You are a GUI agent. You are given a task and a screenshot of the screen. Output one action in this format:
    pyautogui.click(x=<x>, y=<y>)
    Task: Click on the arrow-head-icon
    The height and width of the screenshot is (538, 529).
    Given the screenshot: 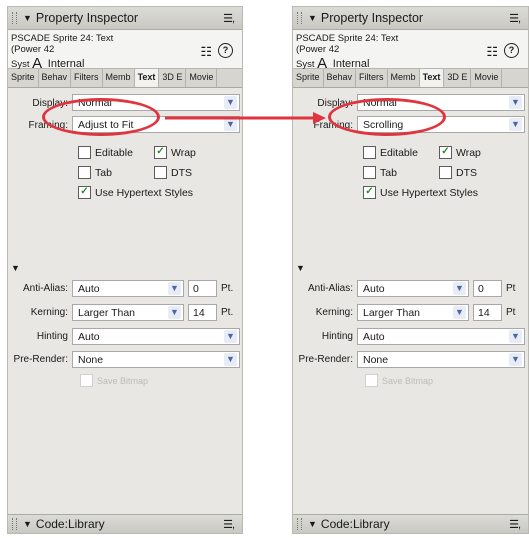 What is the action you would take?
    pyautogui.click(x=319, y=118)
    